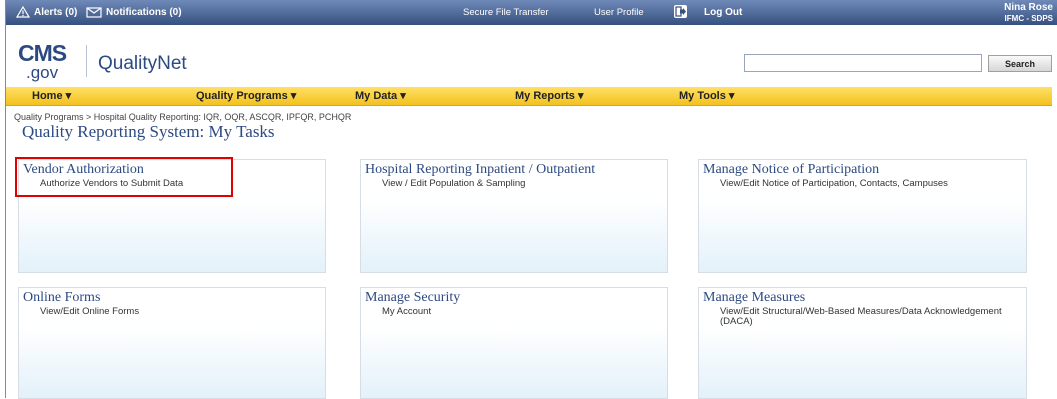 This screenshot has height=399, width=1057. Describe the element at coordinates (1028, 7) in the screenshot. I see `user-name: Nina Rose` at that location.